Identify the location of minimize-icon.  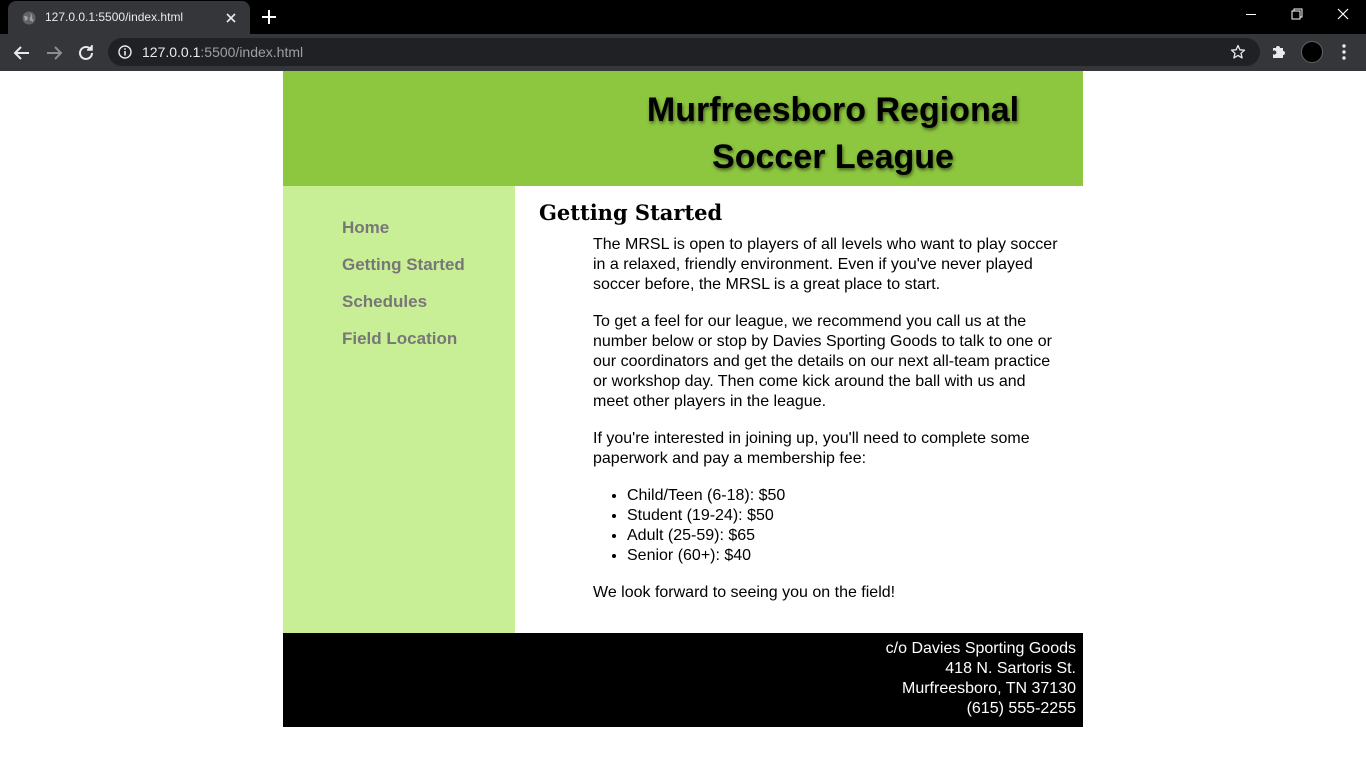
(1251, 15).